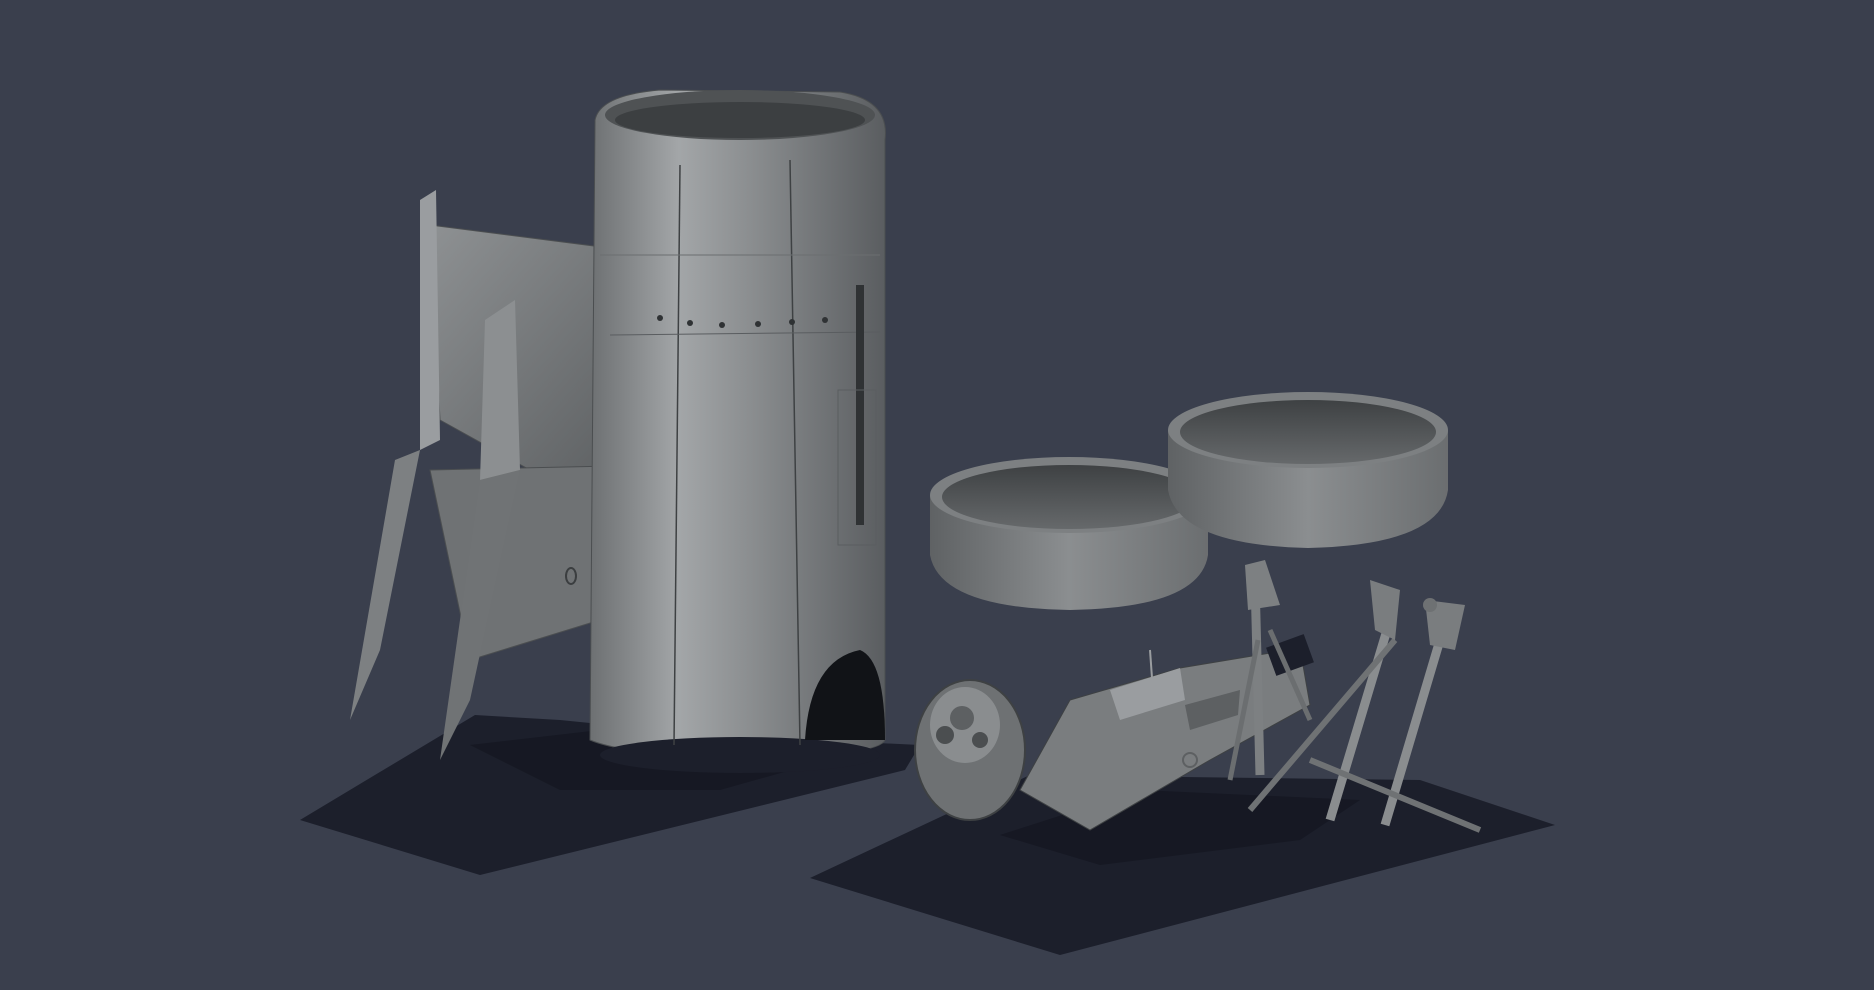 The height and width of the screenshot is (990, 1874). What do you see at coordinates (970, 750) in the screenshot?
I see `wheel-hub` at bounding box center [970, 750].